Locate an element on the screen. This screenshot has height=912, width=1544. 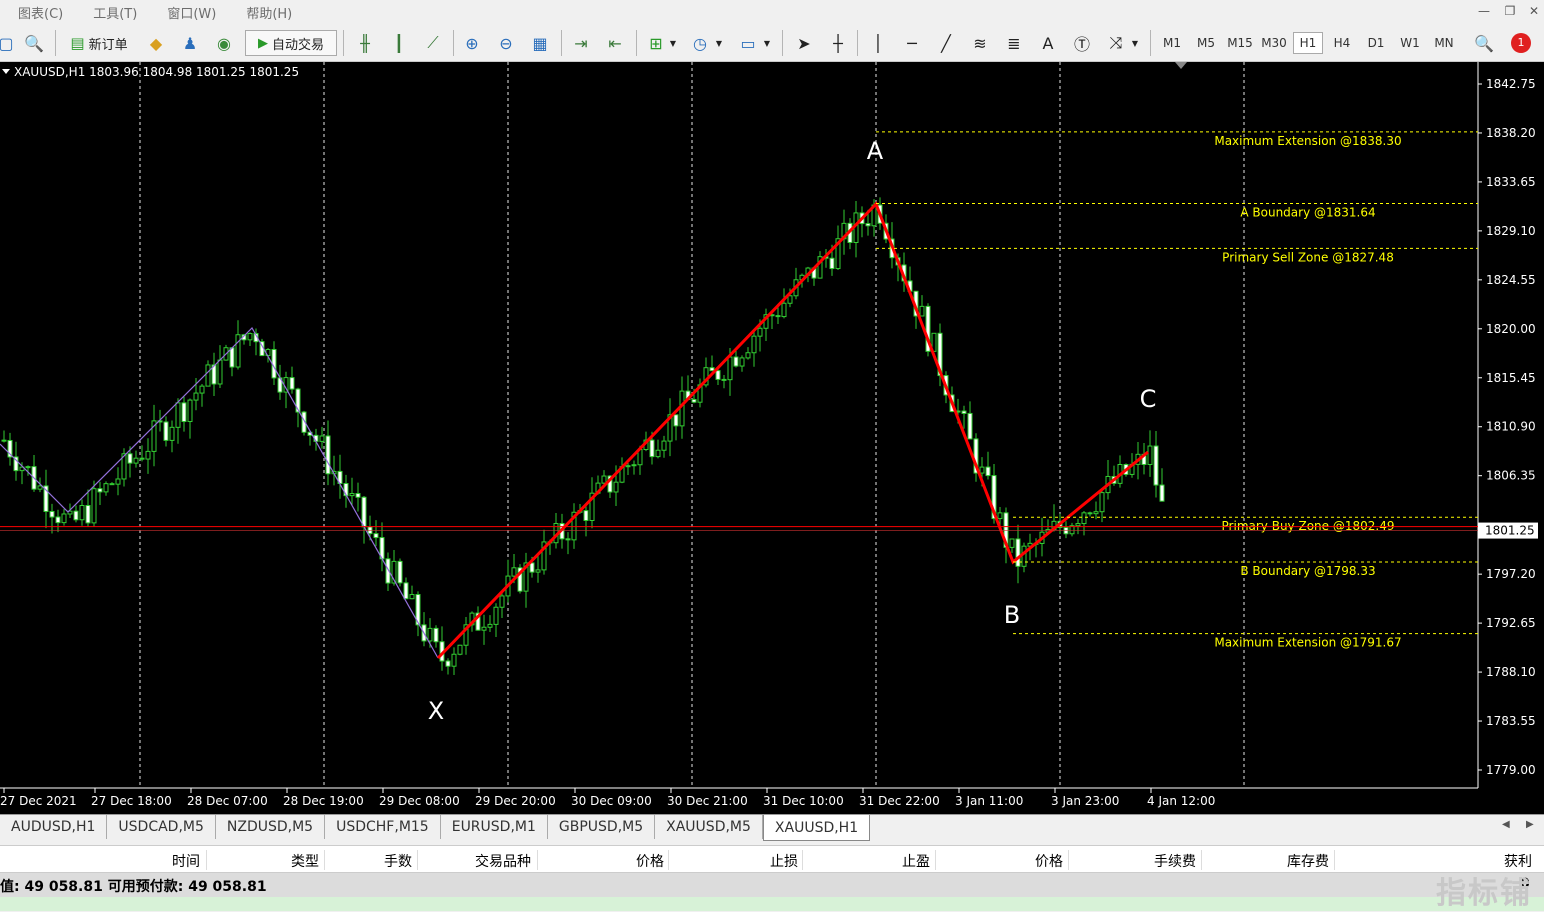
col-symbol: 交易品种 is located at coordinates (503, 861).